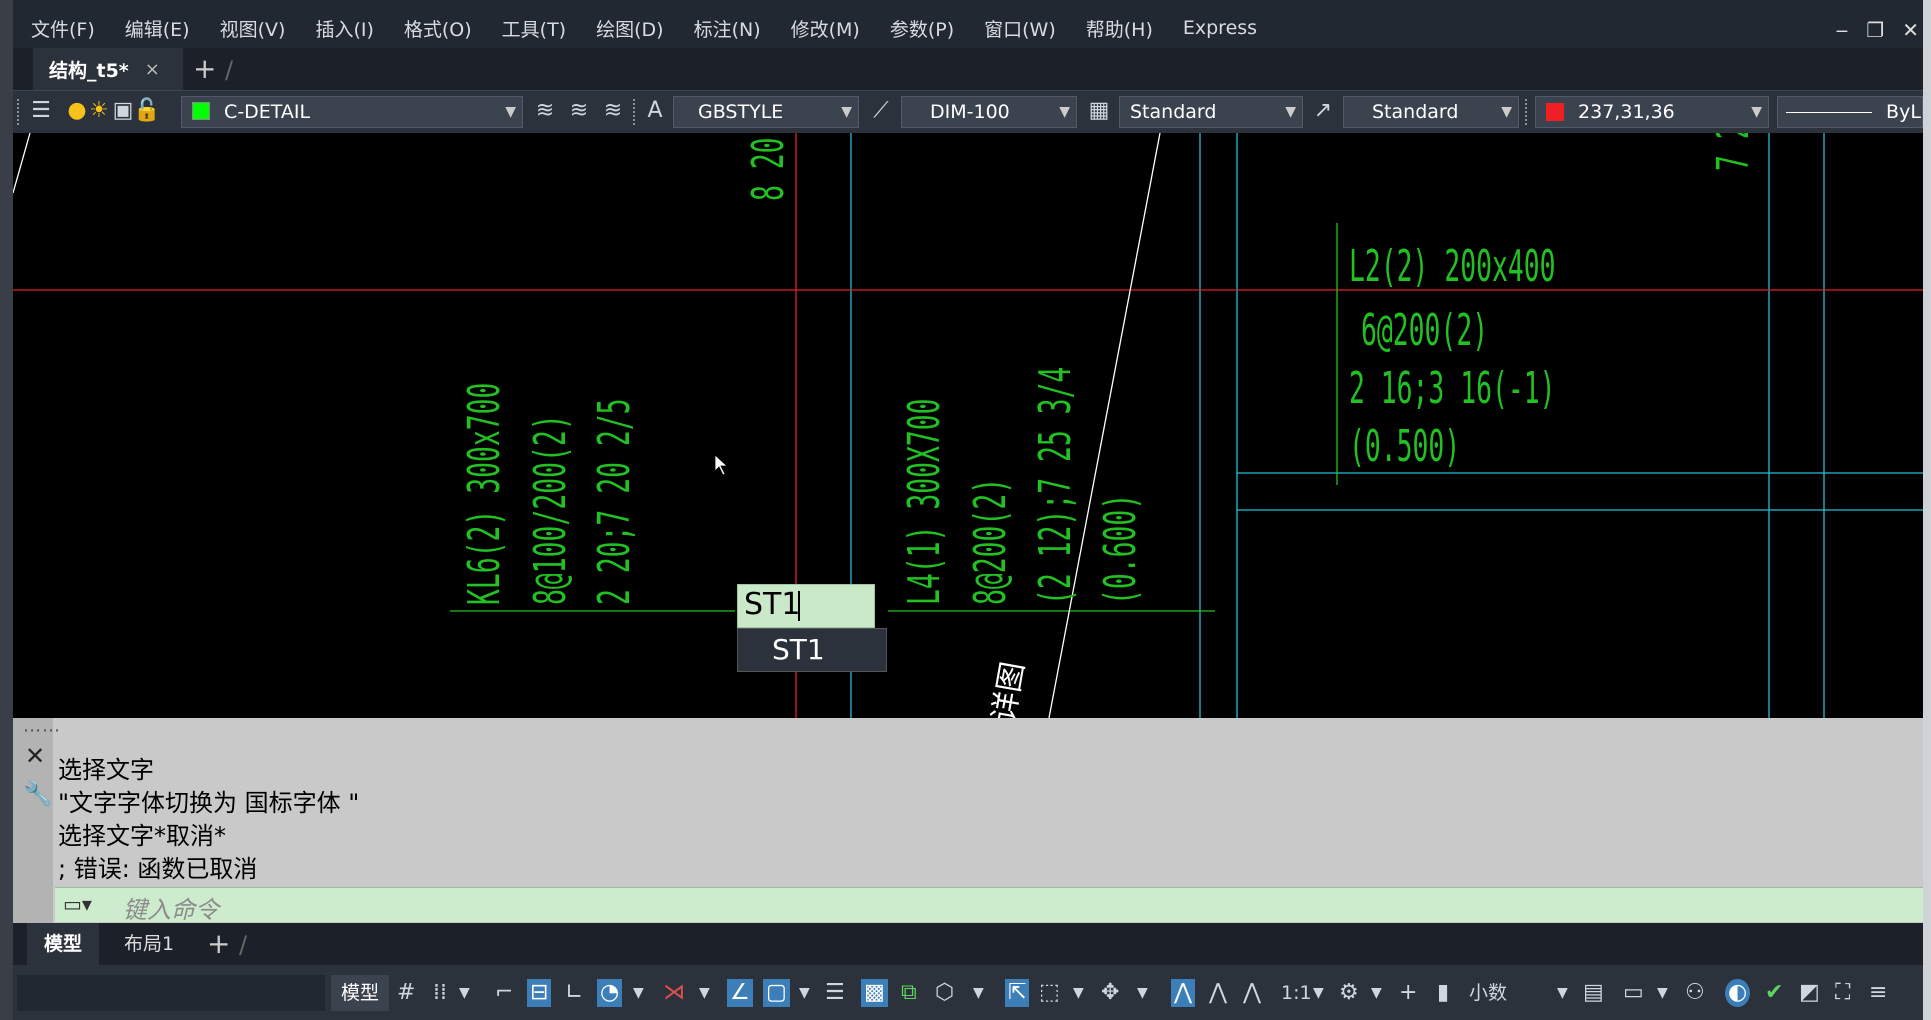  What do you see at coordinates (1633, 993) in the screenshot?
I see `lock-ui-icon: ▭` at bounding box center [1633, 993].